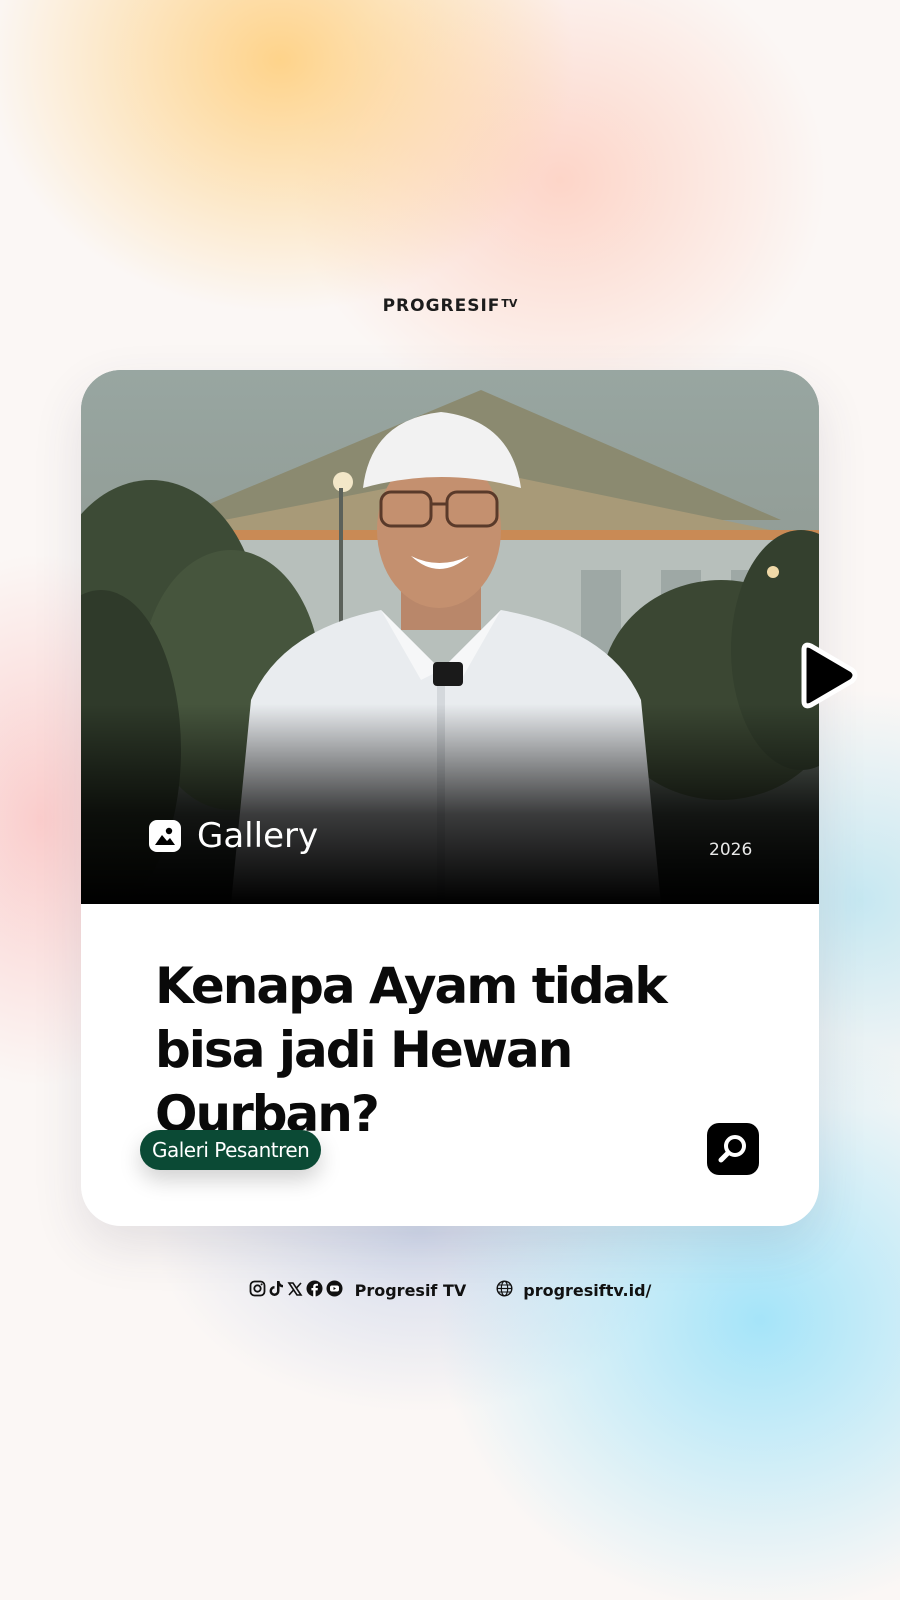 Image resolution: width=900 pixels, height=1600 pixels. Describe the element at coordinates (441, 306) in the screenshot. I see `brand-name: PROGRESIF` at that location.